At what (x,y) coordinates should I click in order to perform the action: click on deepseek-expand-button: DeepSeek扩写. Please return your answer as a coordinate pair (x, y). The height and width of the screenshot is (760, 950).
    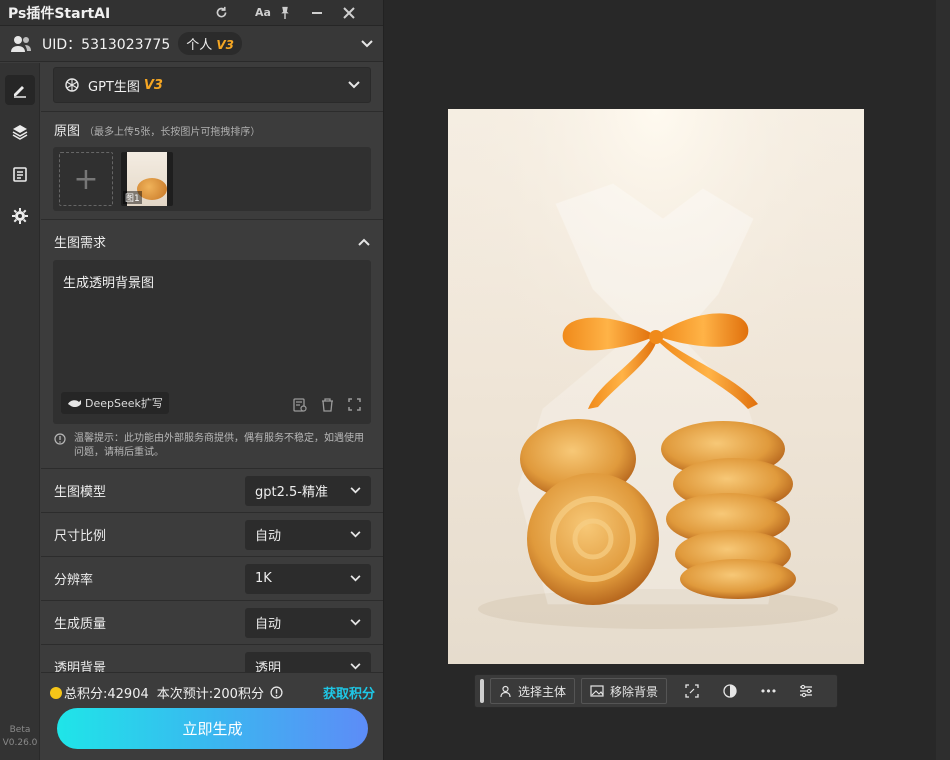
    Looking at the image, I should click on (115, 403).